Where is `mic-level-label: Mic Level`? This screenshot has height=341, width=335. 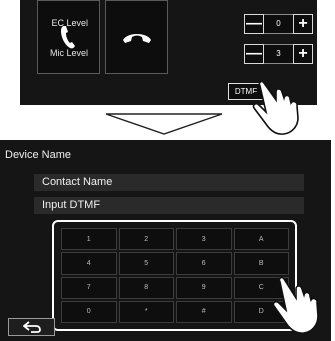 mic-level-label: Mic Level is located at coordinates (68, 53).